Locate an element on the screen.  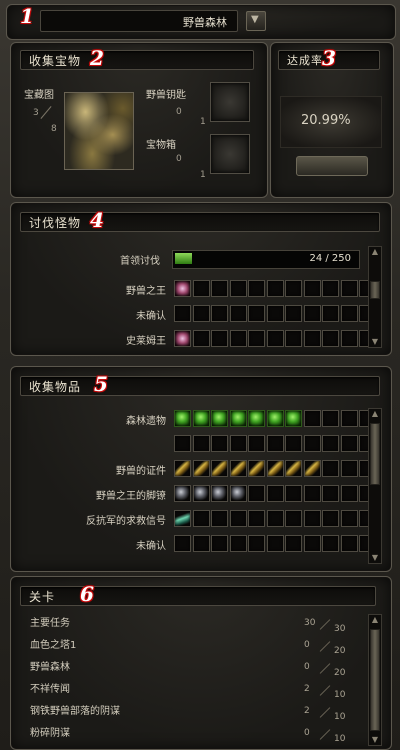
location-dropdown-button: ▼ is located at coordinates (256, 21).